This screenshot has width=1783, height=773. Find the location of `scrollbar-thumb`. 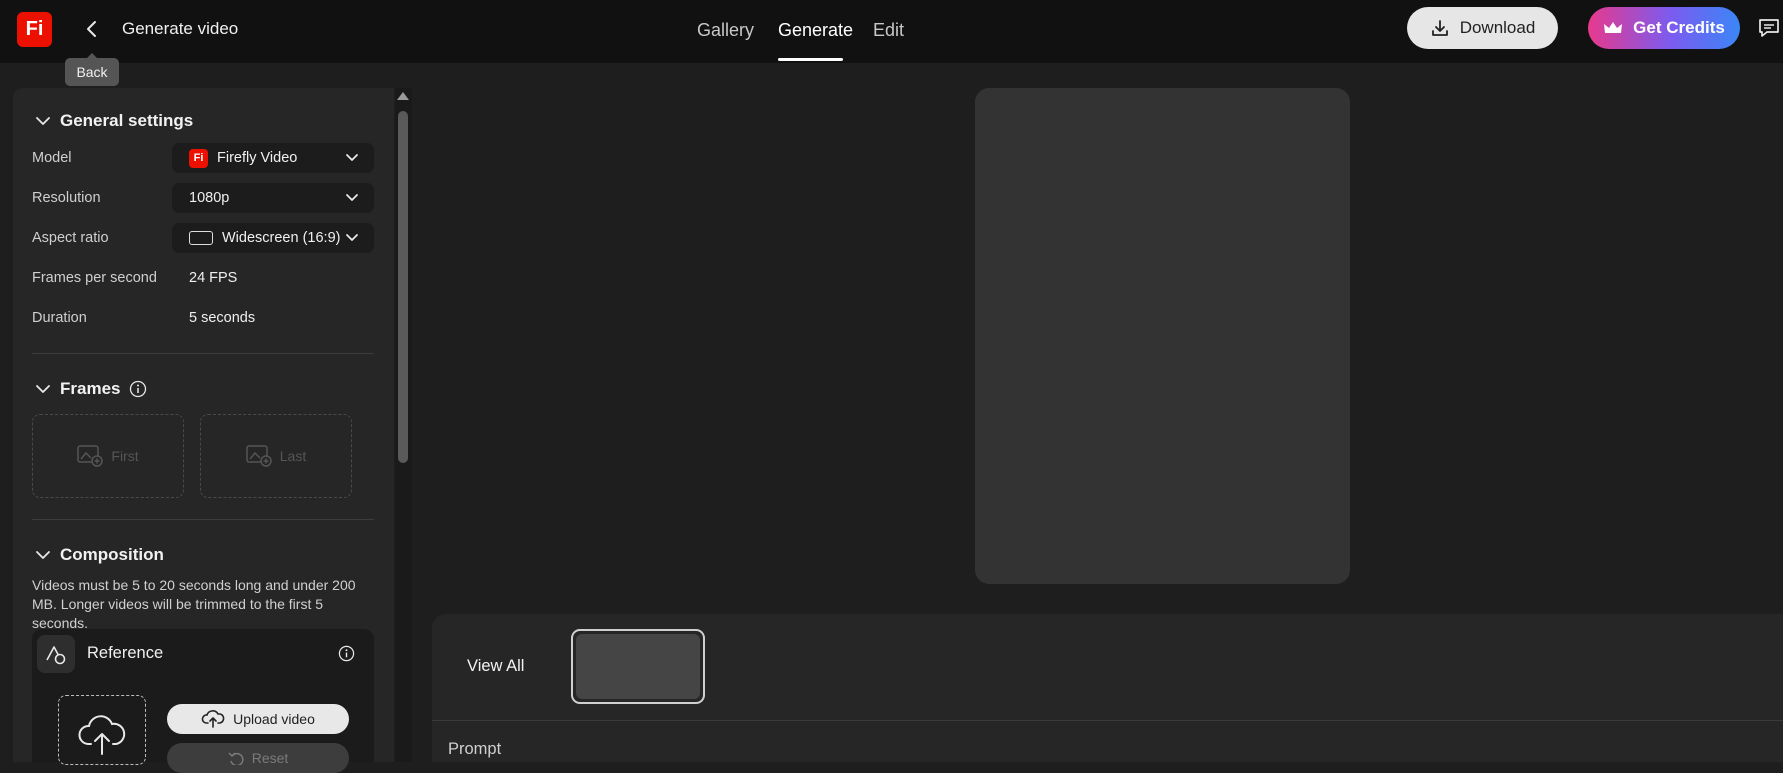

scrollbar-thumb is located at coordinates (403, 287).